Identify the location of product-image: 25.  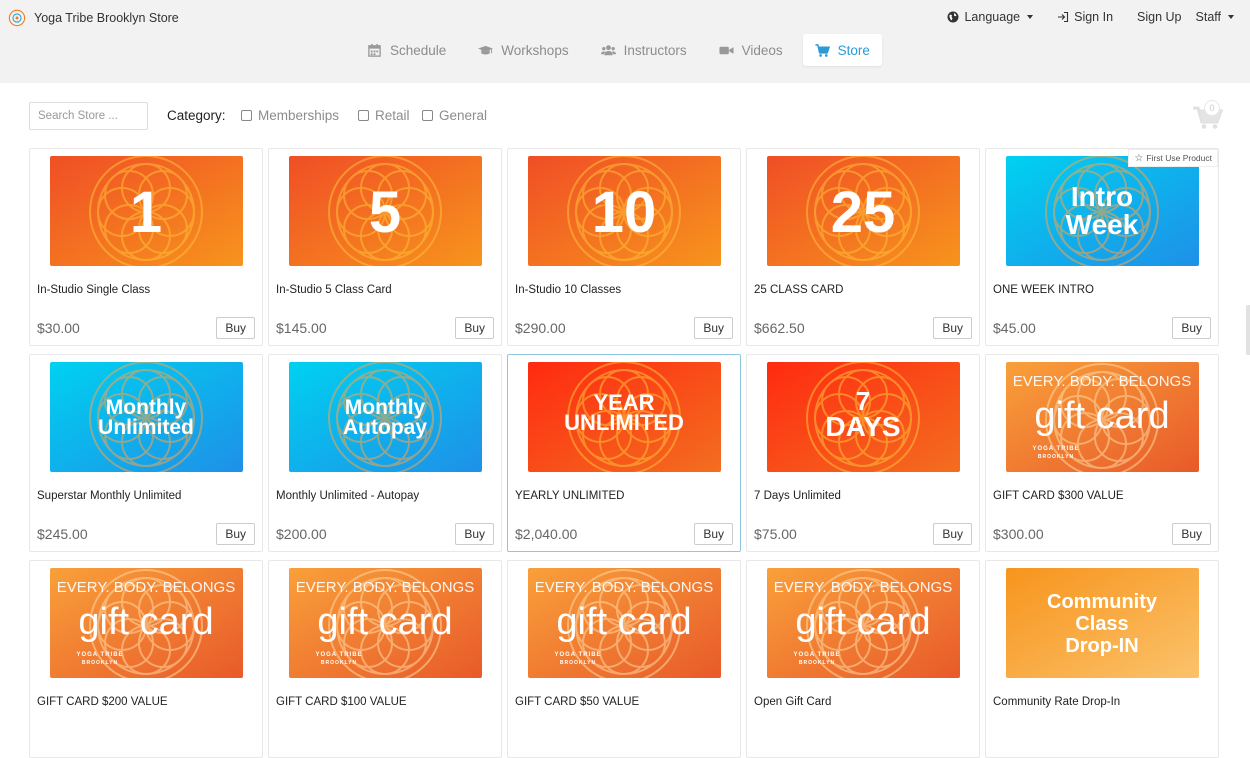
(863, 211).